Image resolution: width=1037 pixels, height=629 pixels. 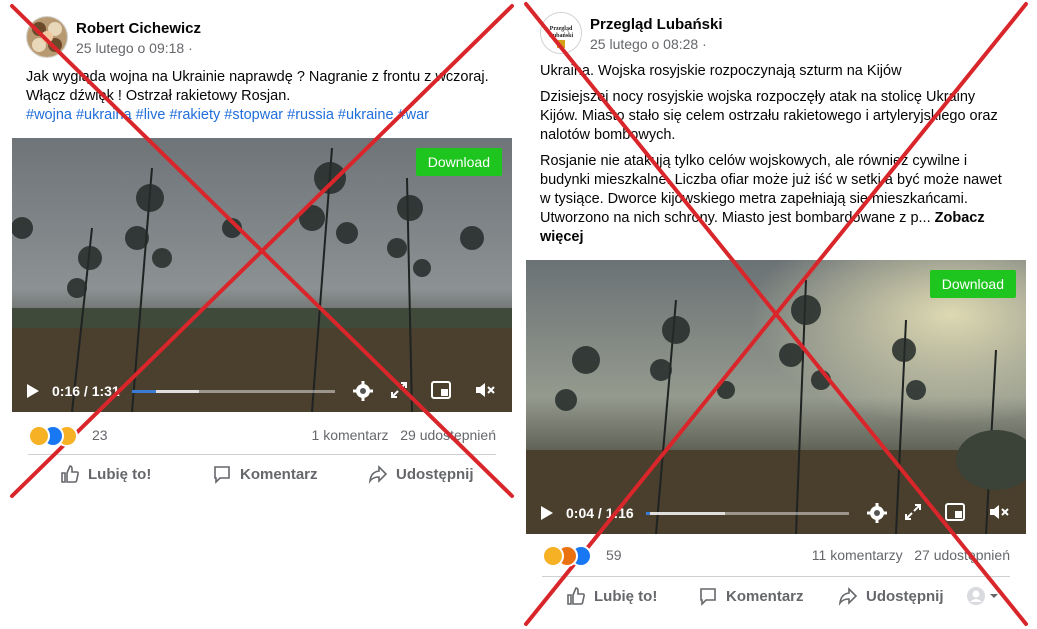 I want to click on video-loaded-fill, so click(x=686, y=513).